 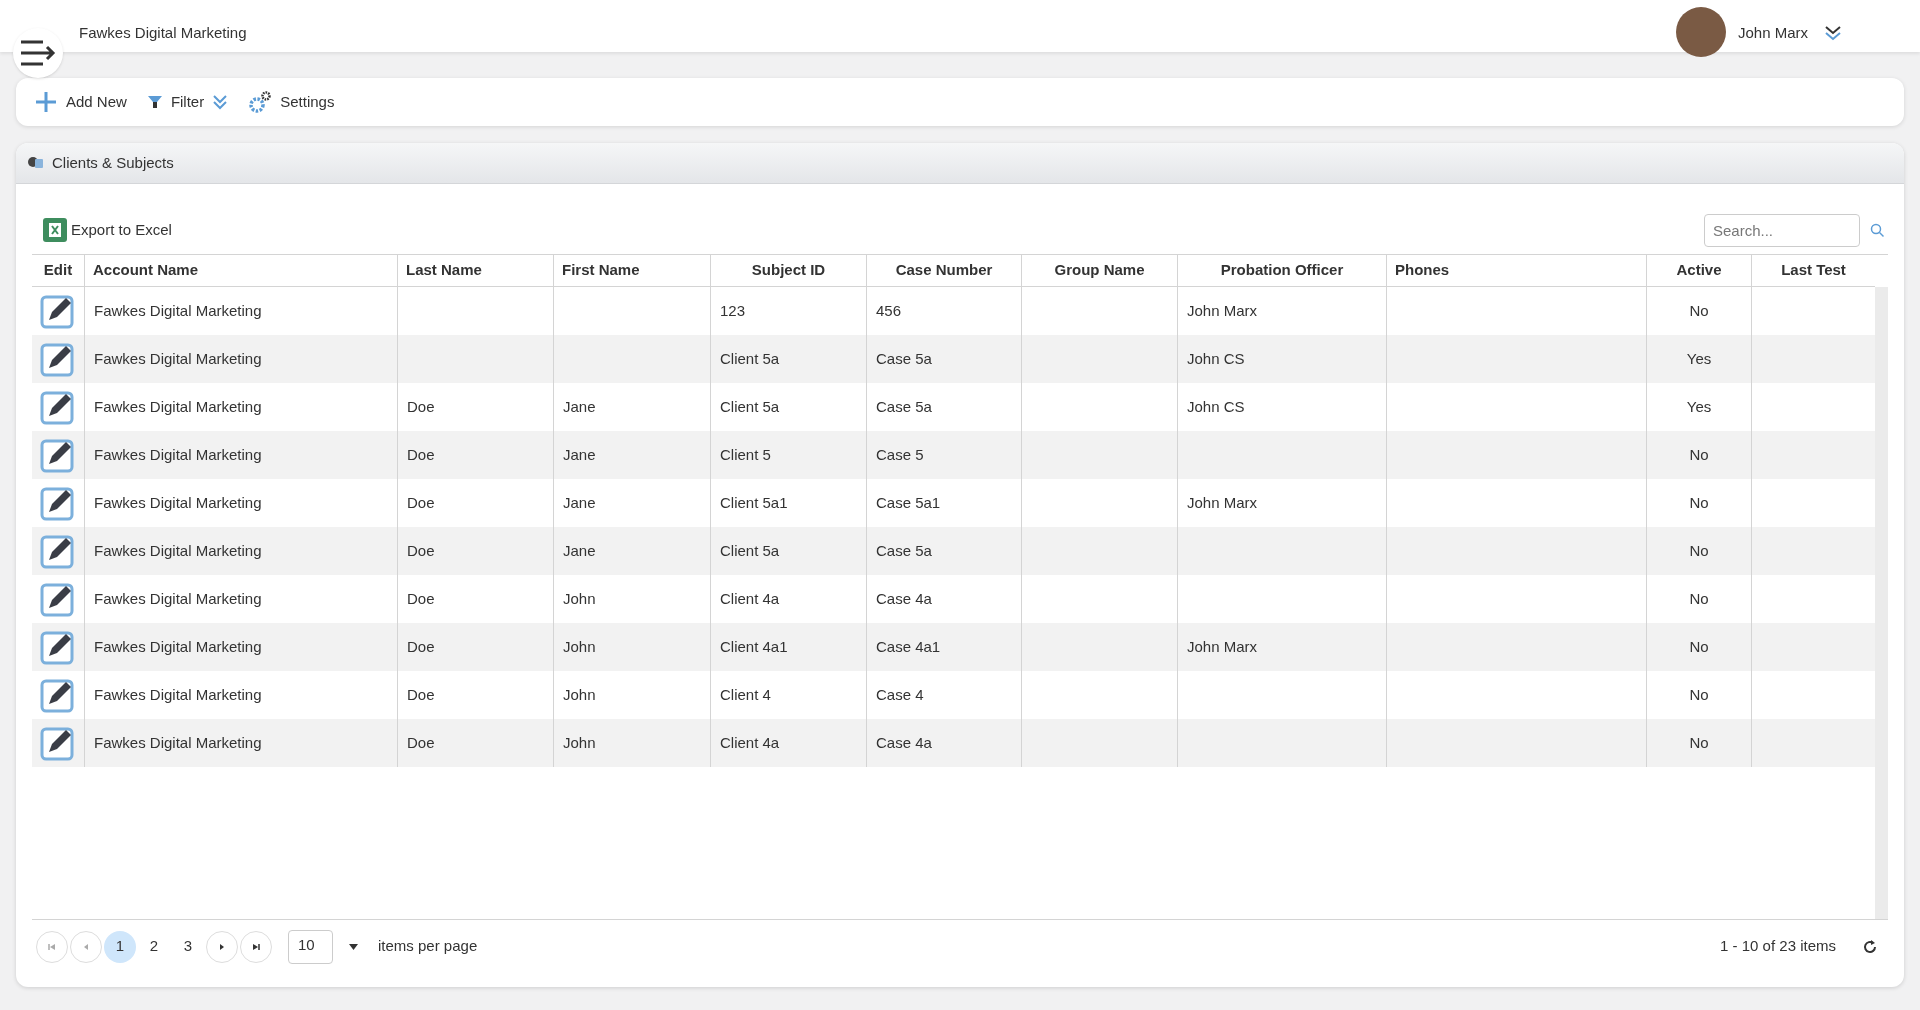 I want to click on column-header: Last Name, so click(x=475, y=270).